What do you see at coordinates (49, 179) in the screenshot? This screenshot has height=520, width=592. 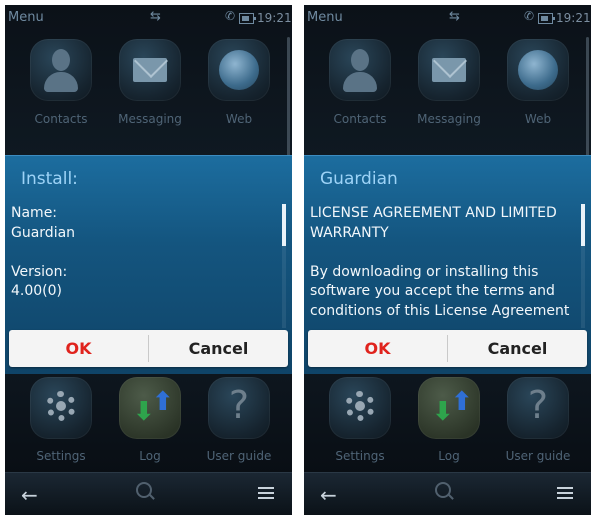 I see `dialog-title: Install:` at bounding box center [49, 179].